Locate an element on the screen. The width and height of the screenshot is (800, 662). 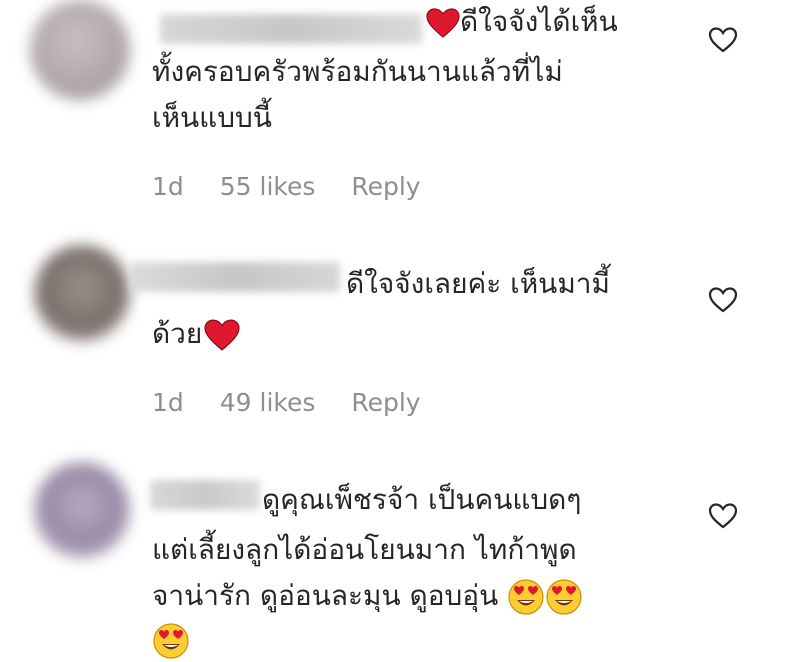
comment-text-line: ดูคุณเพ็ชรจ้า เป็นคนแบดๆ is located at coordinates (422, 499).